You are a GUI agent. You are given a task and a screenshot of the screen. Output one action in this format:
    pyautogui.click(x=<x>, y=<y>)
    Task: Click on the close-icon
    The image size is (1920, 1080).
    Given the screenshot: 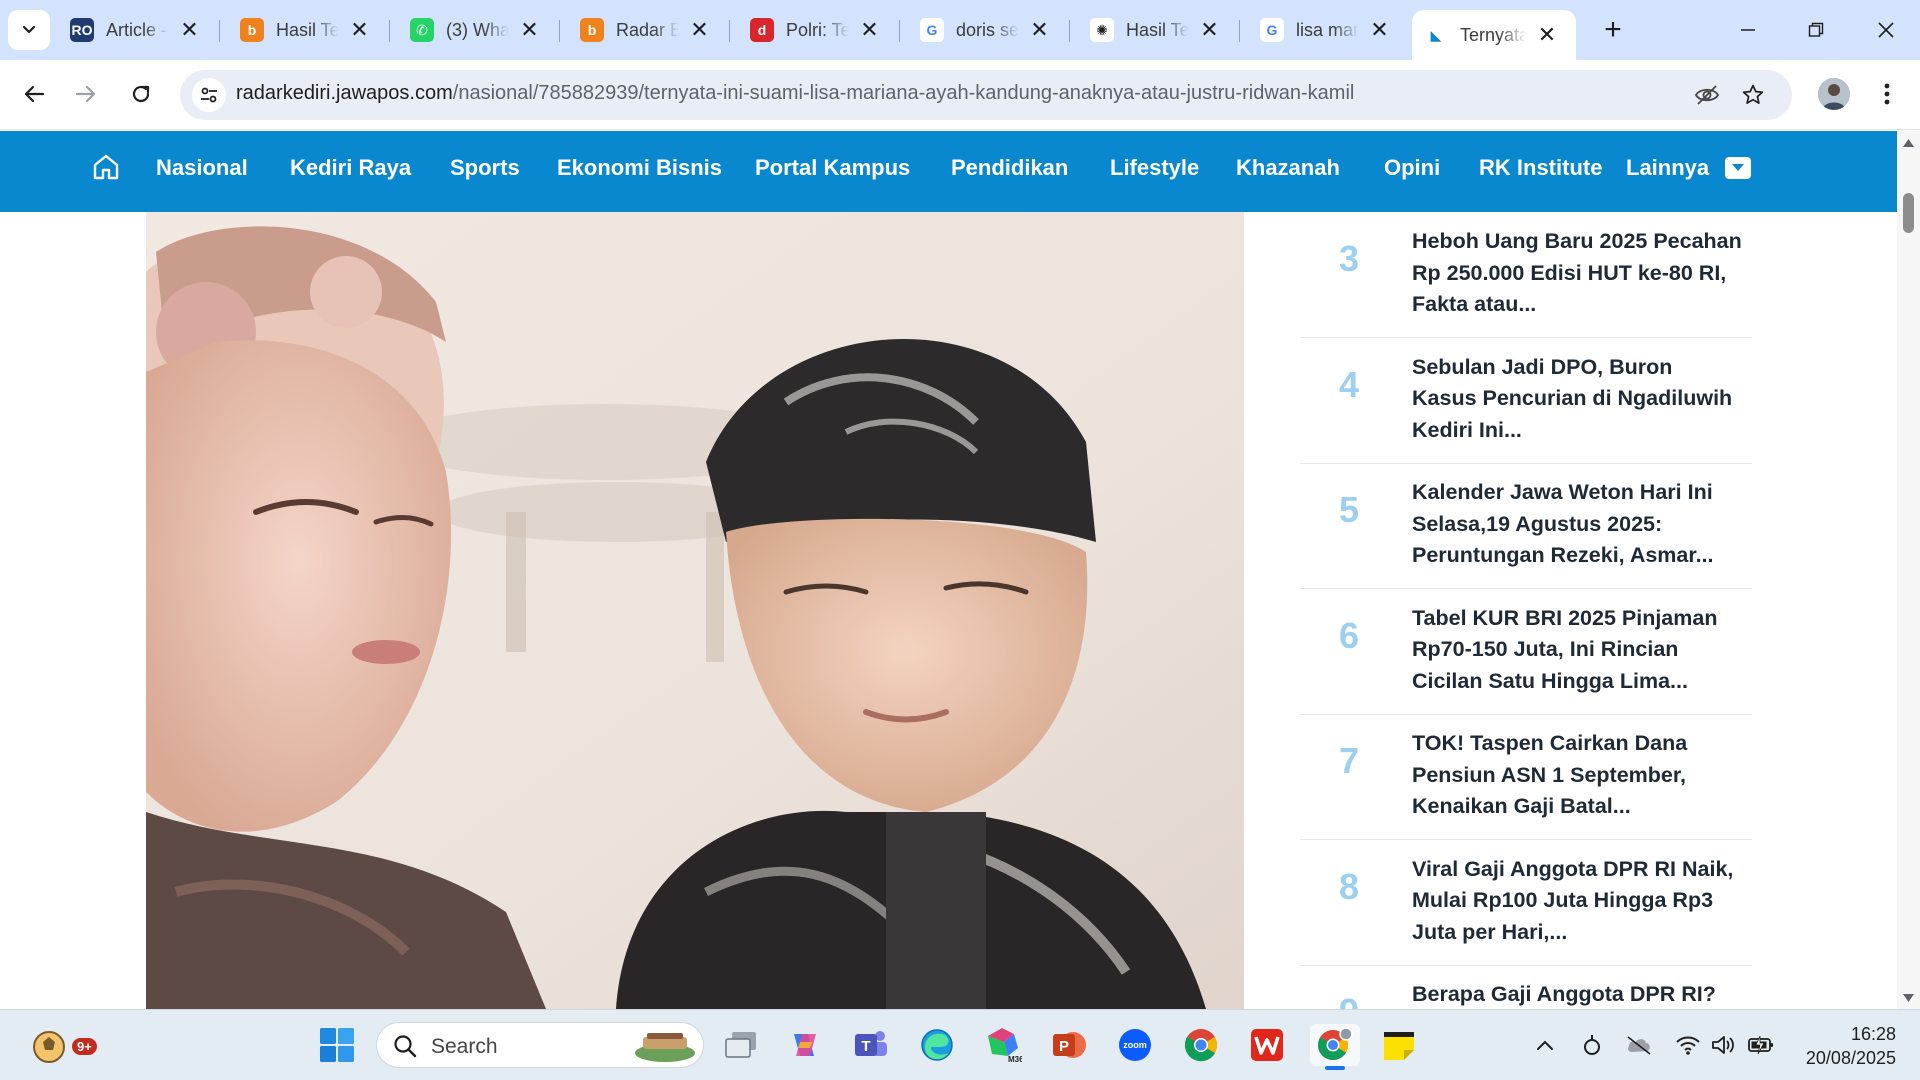 What is the action you would take?
    pyautogui.click(x=1886, y=30)
    